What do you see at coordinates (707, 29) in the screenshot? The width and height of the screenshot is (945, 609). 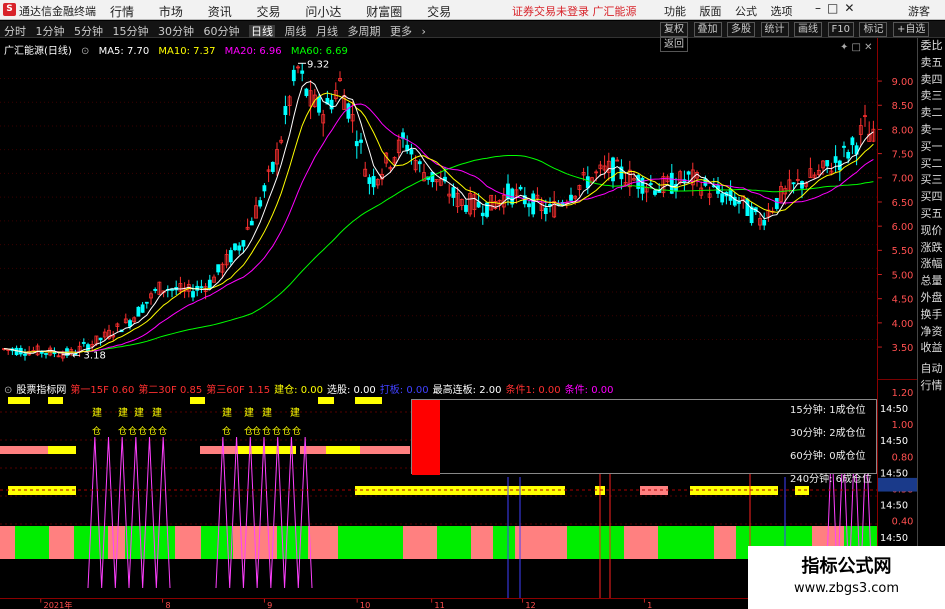 I see `overlay-button: 叠加` at bounding box center [707, 29].